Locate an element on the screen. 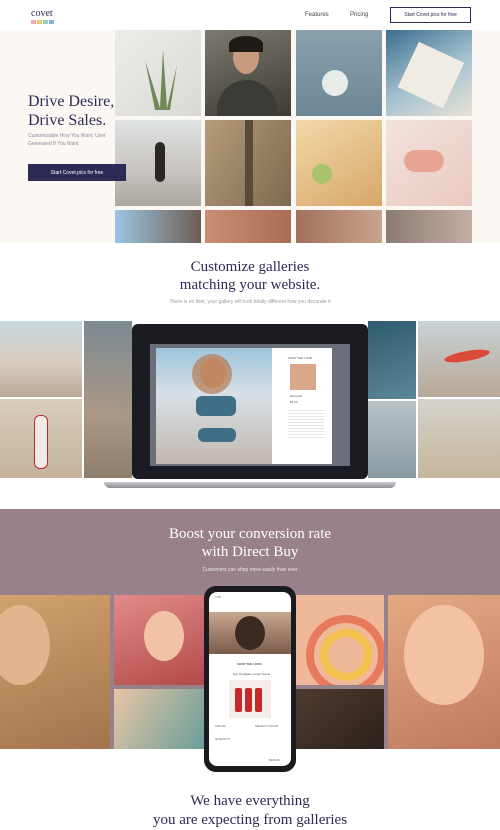  covet-logo: covet is located at coordinates (42, 16).